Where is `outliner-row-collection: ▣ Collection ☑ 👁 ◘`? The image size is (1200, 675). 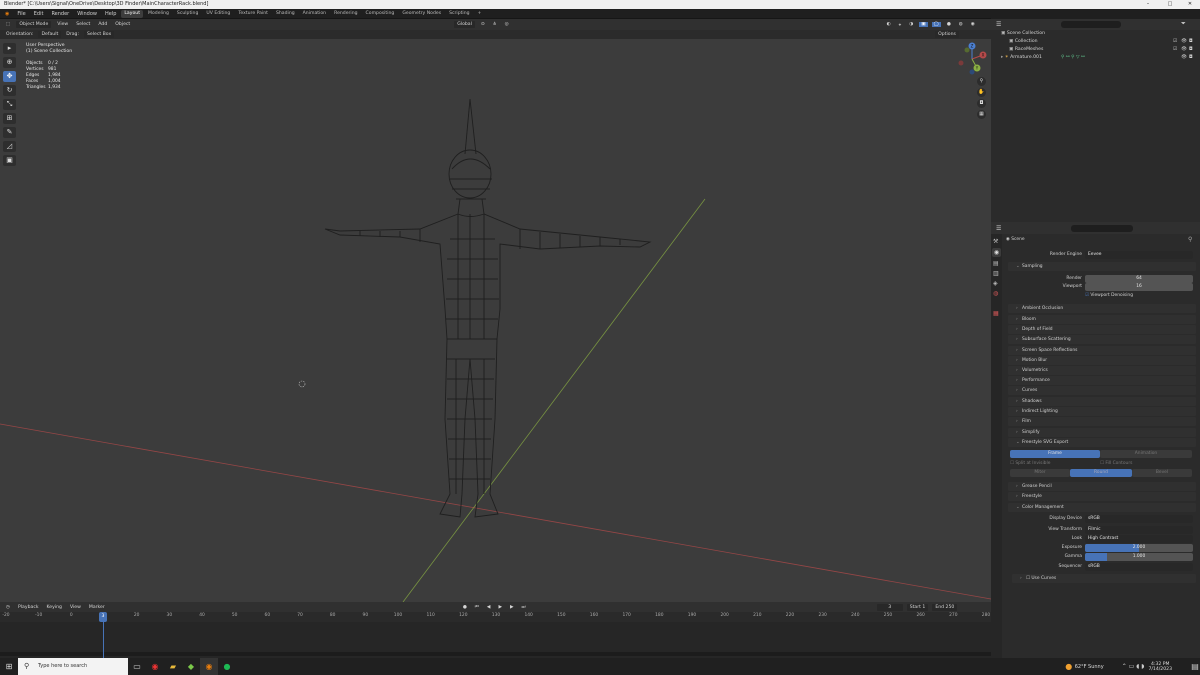
outliner-row-collection: ▣ Collection ☑ 👁 ◘ is located at coordinates (1095, 41).